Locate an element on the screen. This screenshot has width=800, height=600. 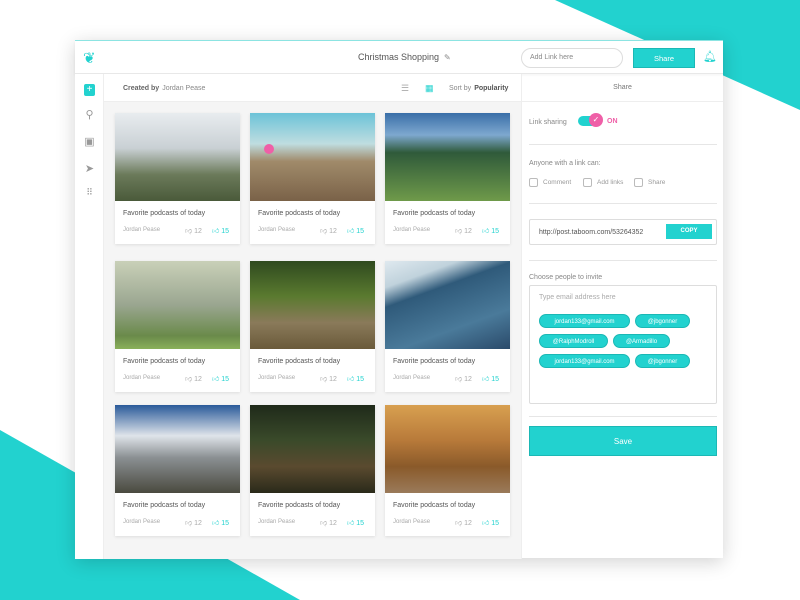
link-sharing-label: Link sharing is located at coordinates (548, 122).